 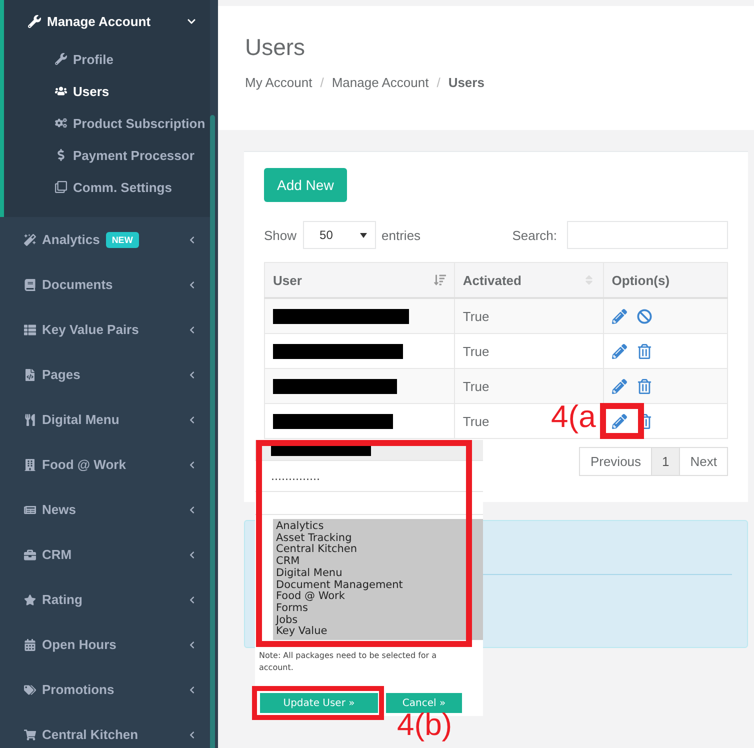 What do you see at coordinates (644, 316) in the screenshot?
I see `ban-icon` at bounding box center [644, 316].